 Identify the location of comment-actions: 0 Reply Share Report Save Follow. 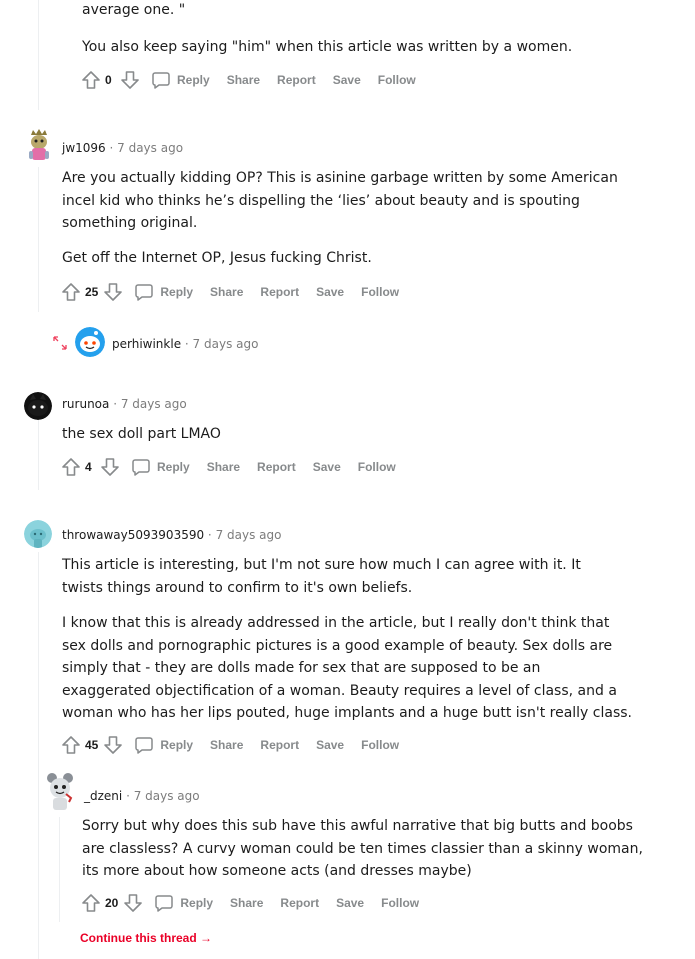
(256, 80).